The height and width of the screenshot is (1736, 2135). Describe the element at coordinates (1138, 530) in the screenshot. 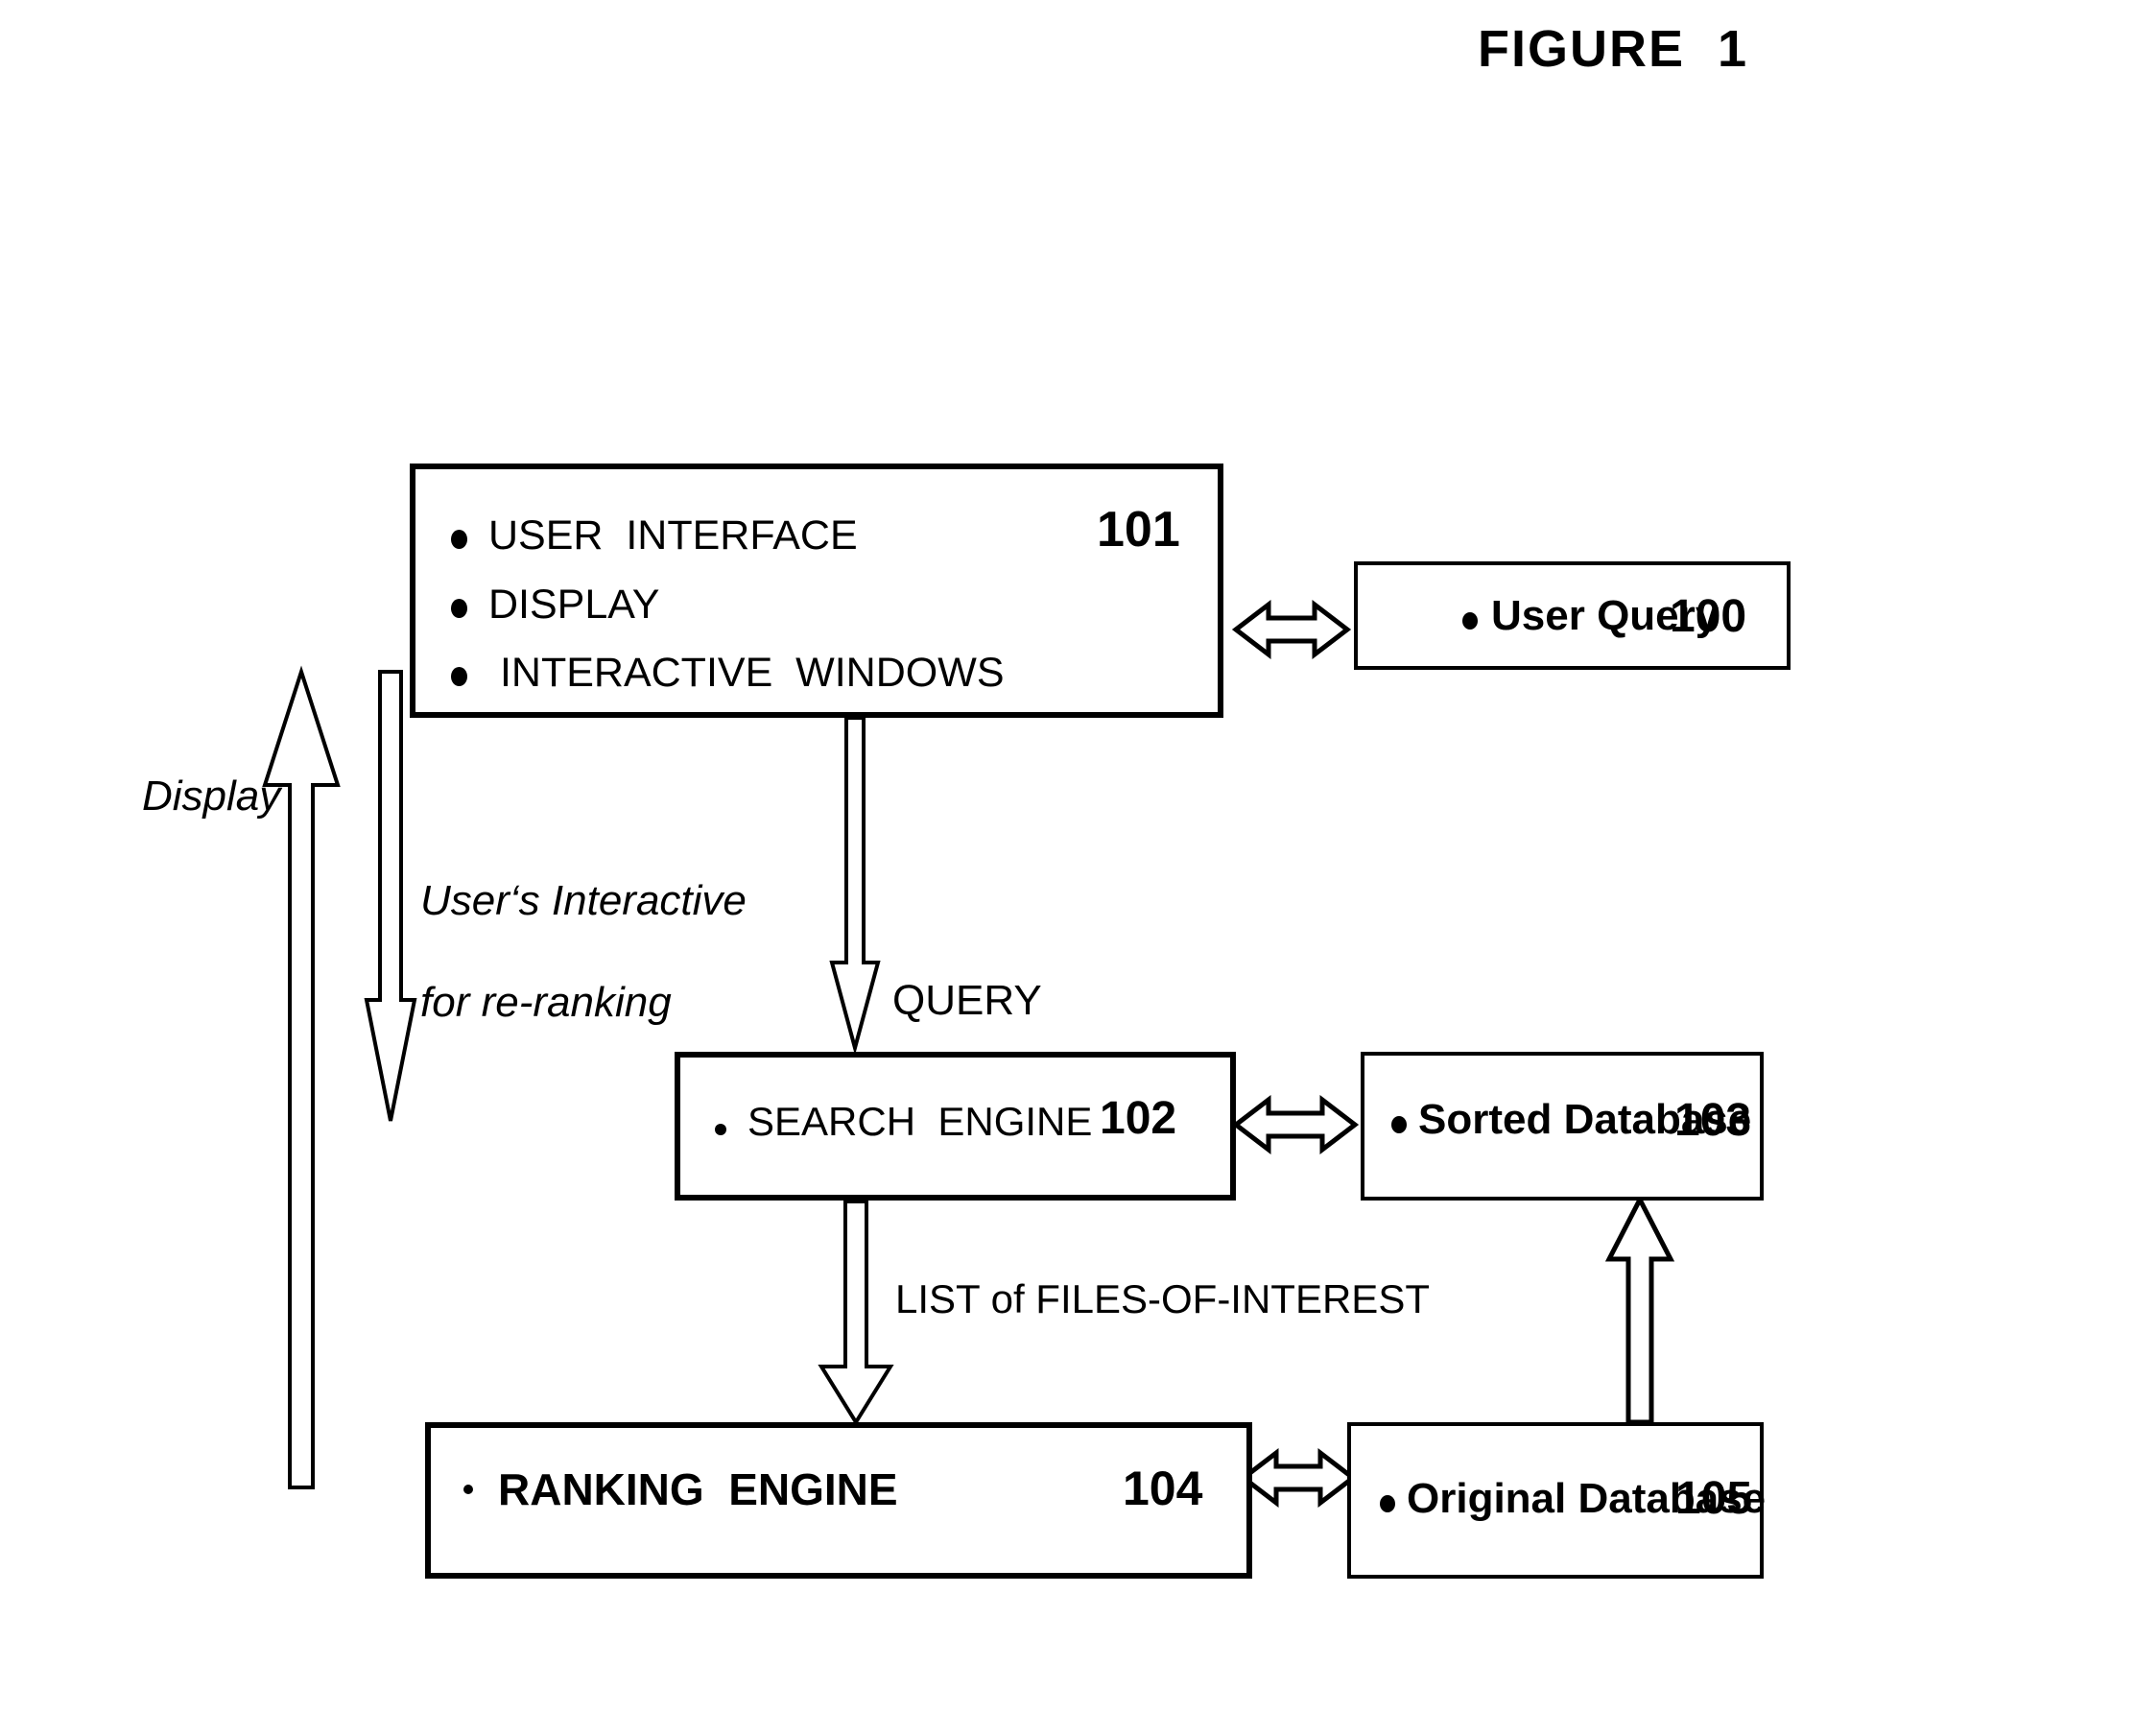

I see `reference-number-101: 101` at that location.